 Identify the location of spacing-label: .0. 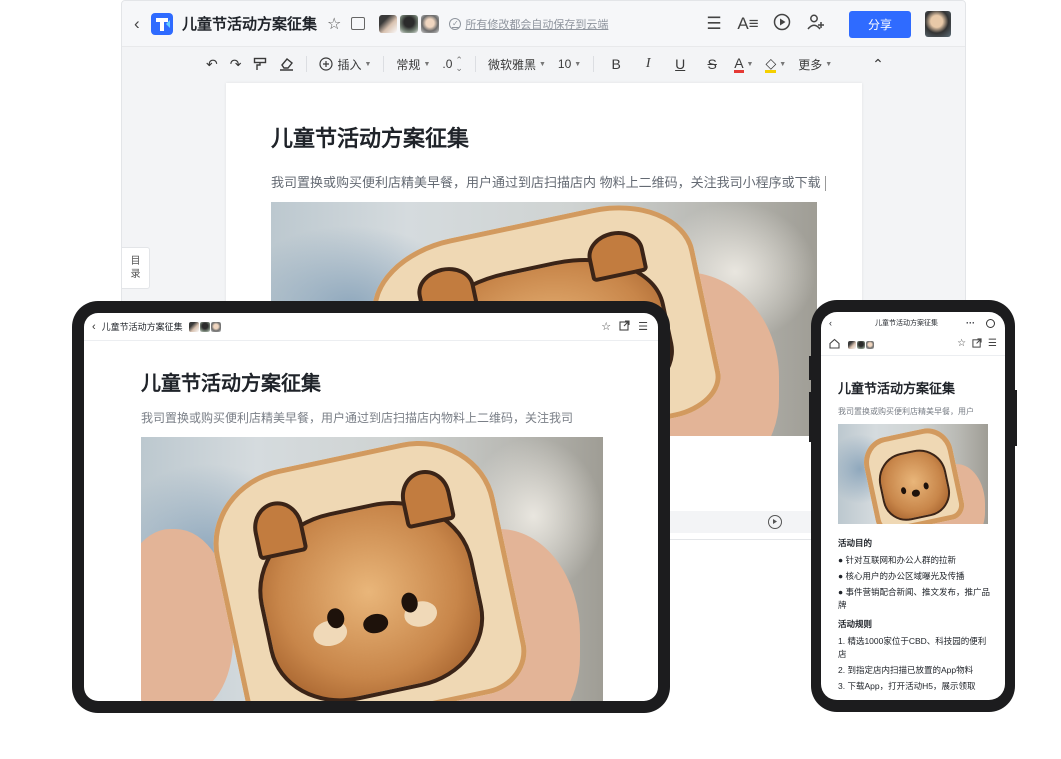
(447, 64).